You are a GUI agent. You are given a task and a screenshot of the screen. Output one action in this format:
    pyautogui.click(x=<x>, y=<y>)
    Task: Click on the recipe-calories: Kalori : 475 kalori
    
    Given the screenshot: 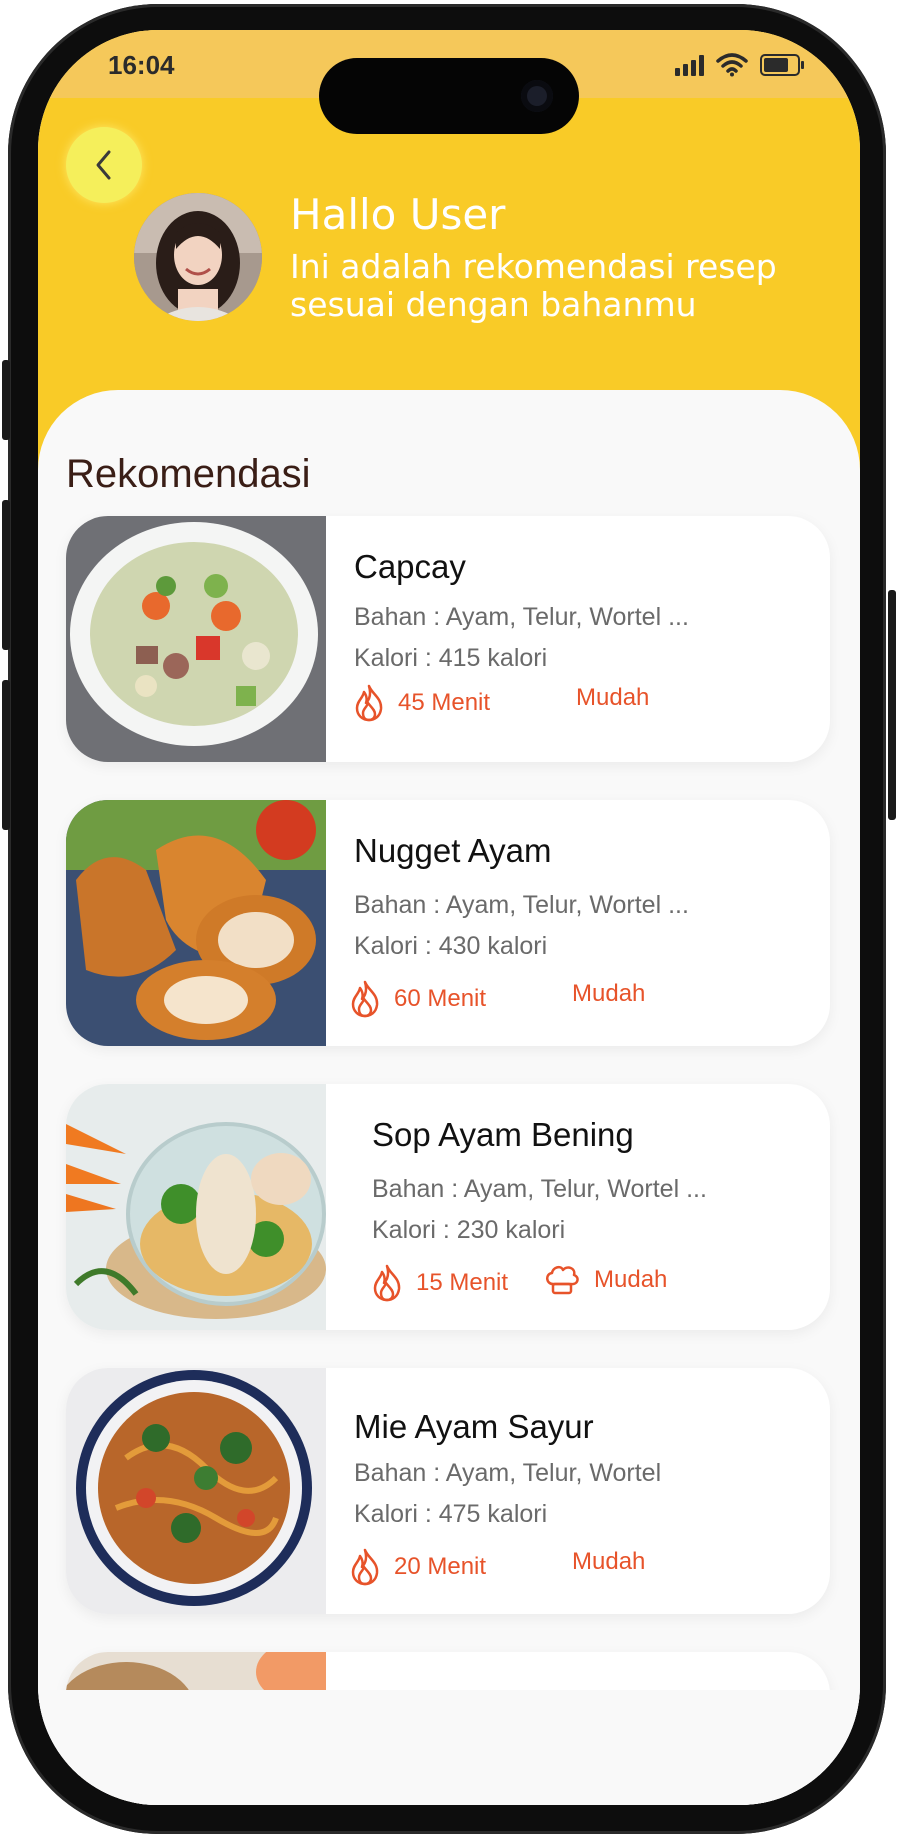 What is the action you would take?
    pyautogui.click(x=451, y=1514)
    